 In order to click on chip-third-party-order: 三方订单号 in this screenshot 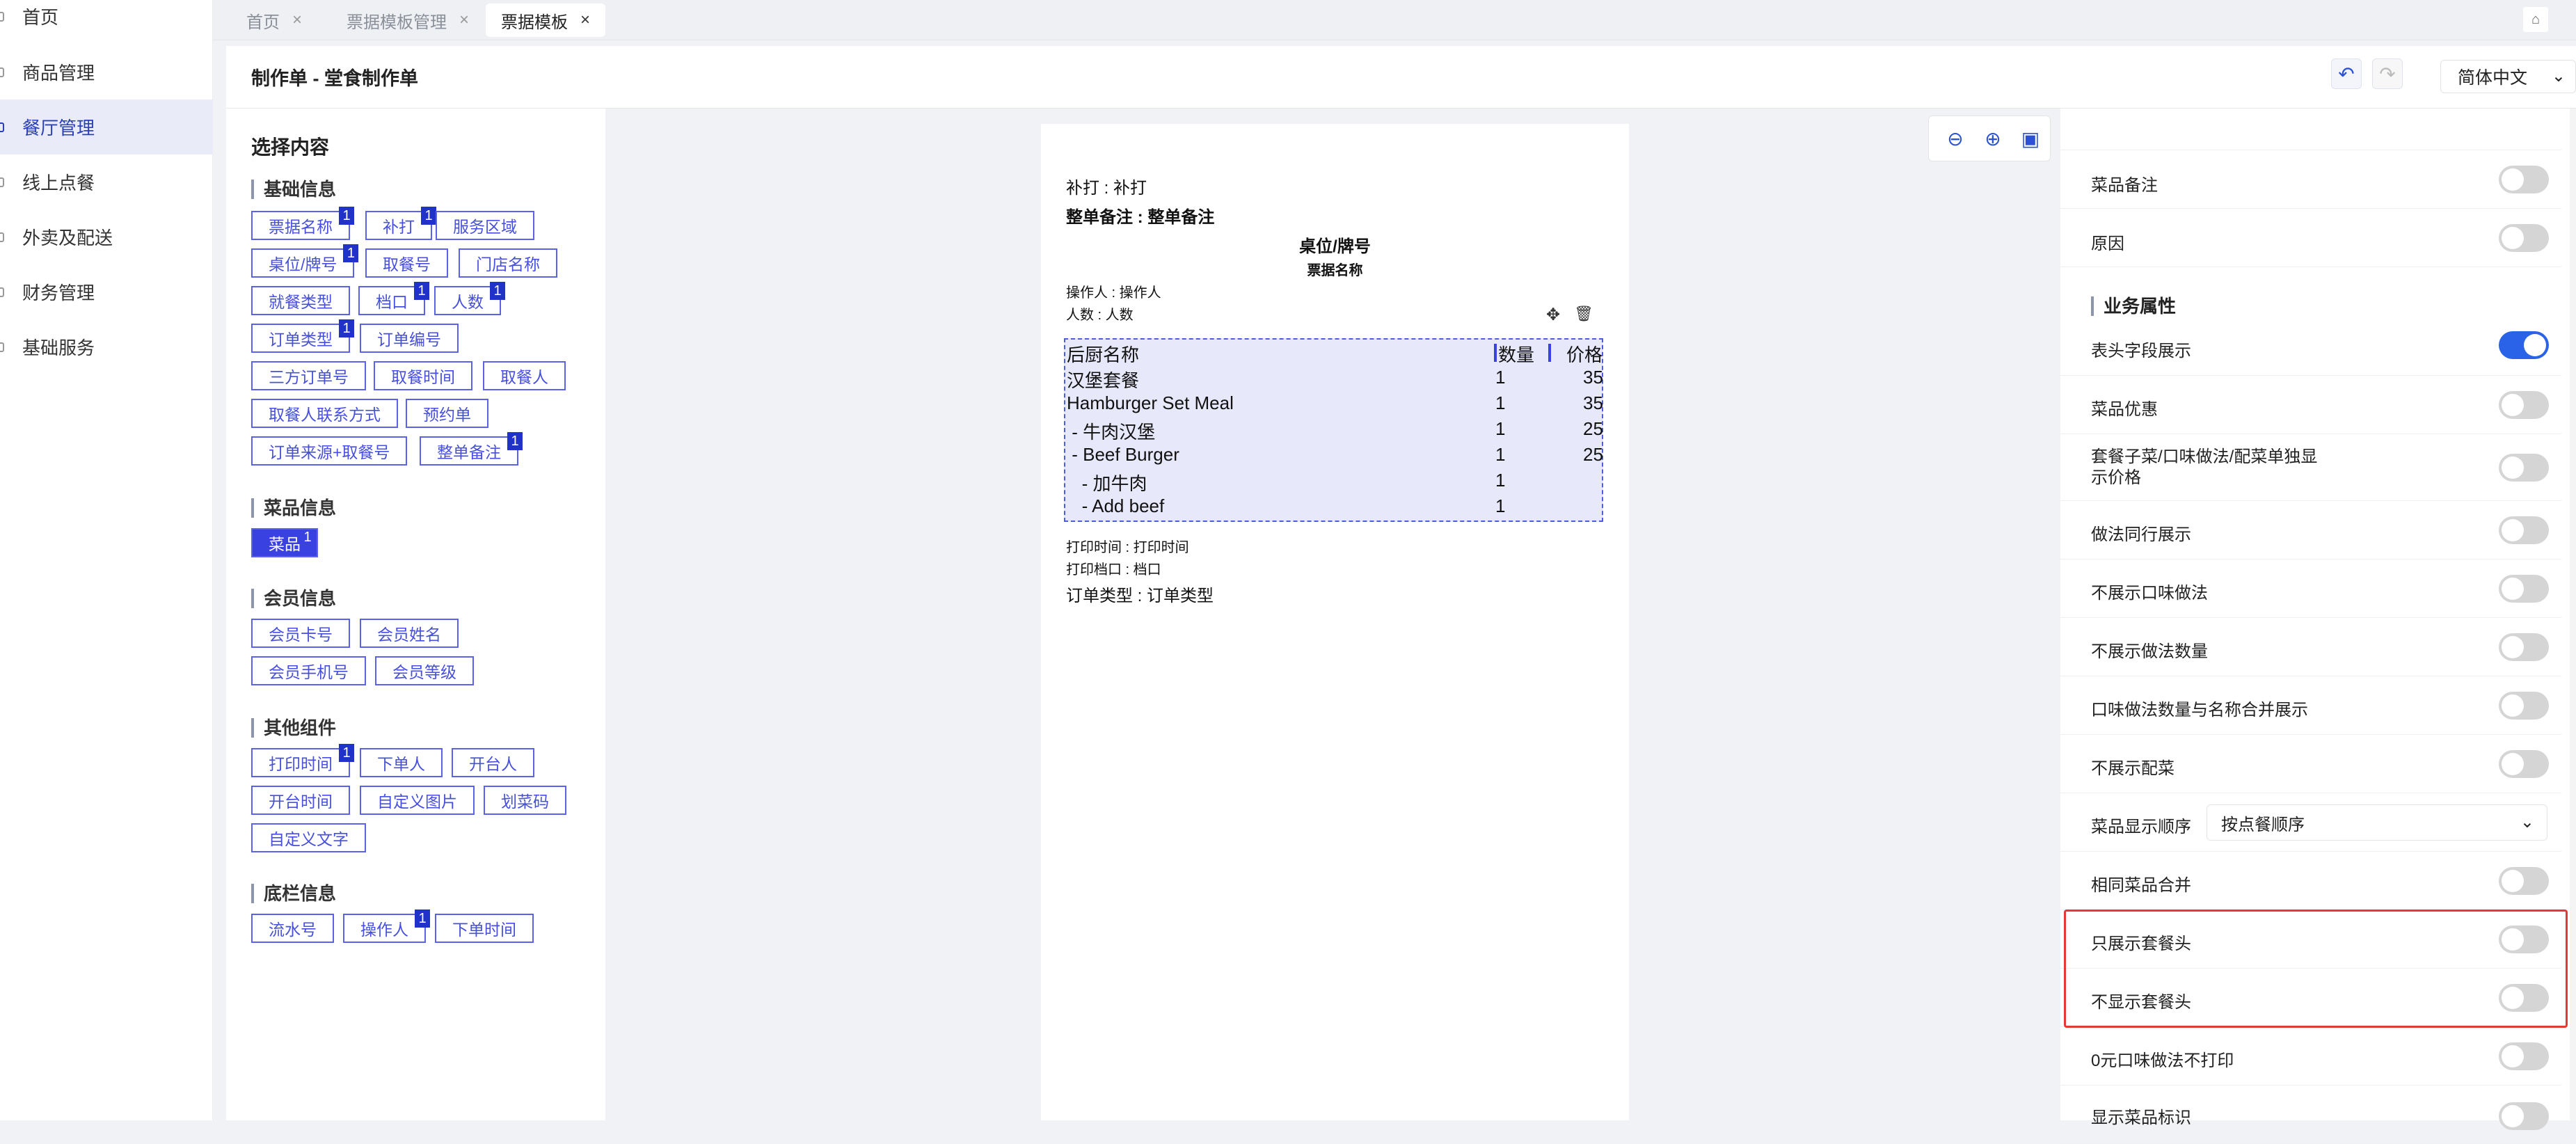, I will do `click(308, 376)`.